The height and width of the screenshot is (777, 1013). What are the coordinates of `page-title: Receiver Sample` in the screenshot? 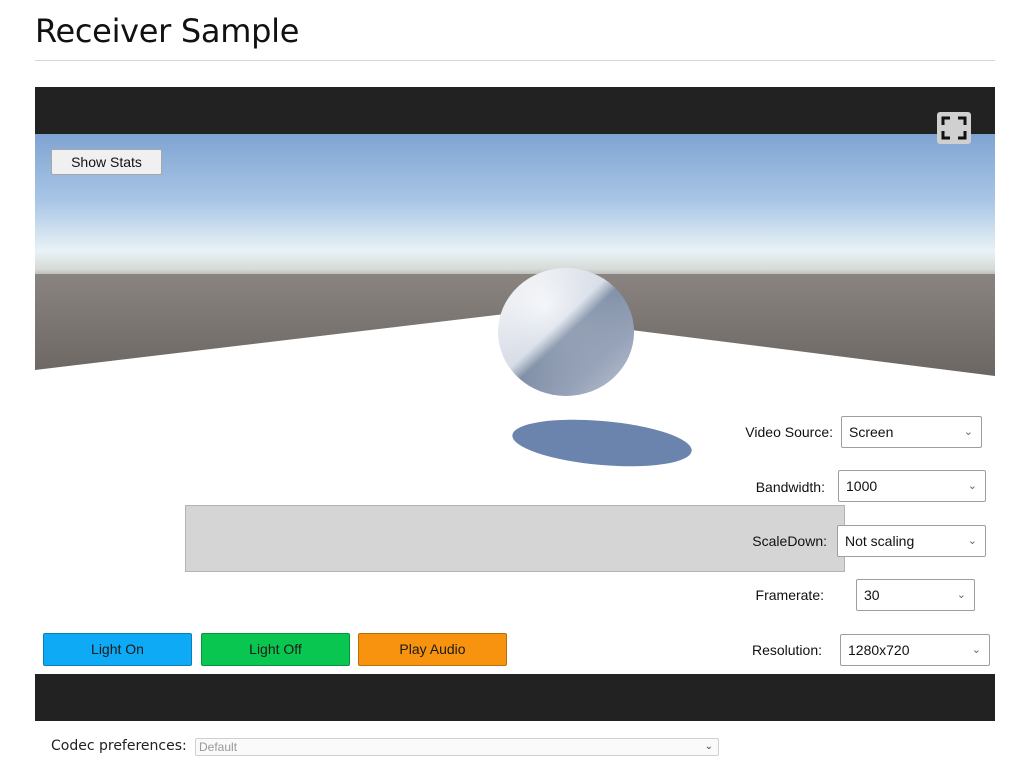 It's located at (167, 31).